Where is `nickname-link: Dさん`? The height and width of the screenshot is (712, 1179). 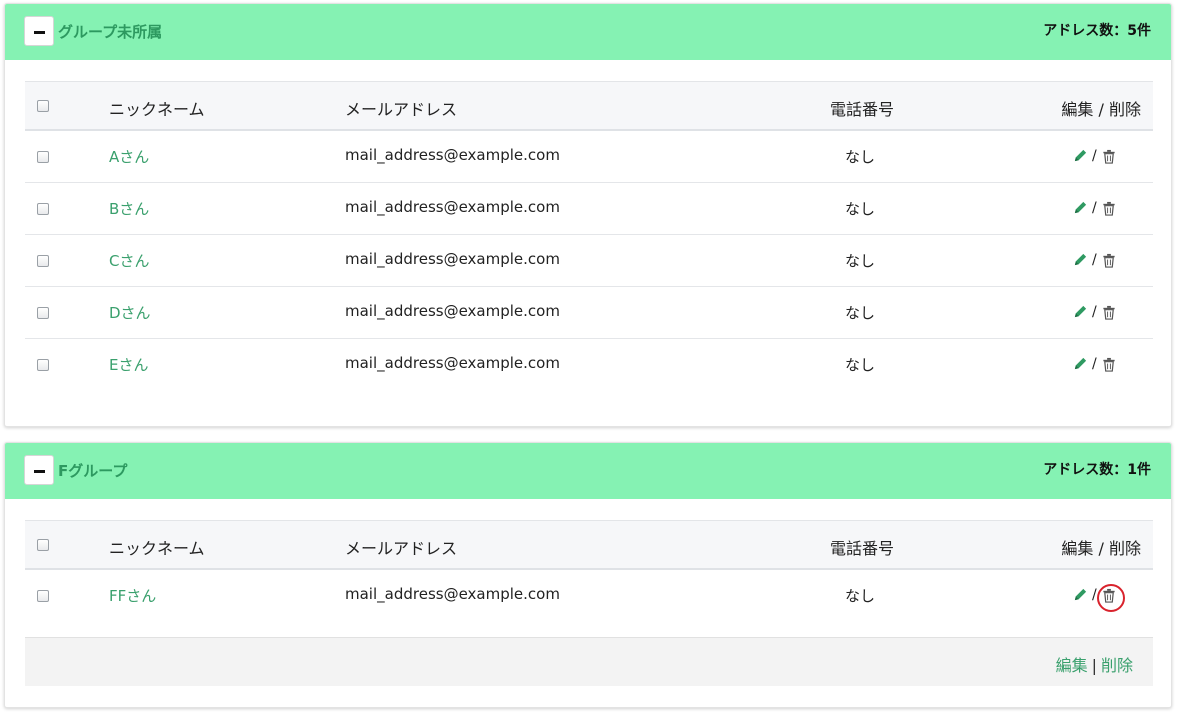 nickname-link: Dさん is located at coordinates (130, 312).